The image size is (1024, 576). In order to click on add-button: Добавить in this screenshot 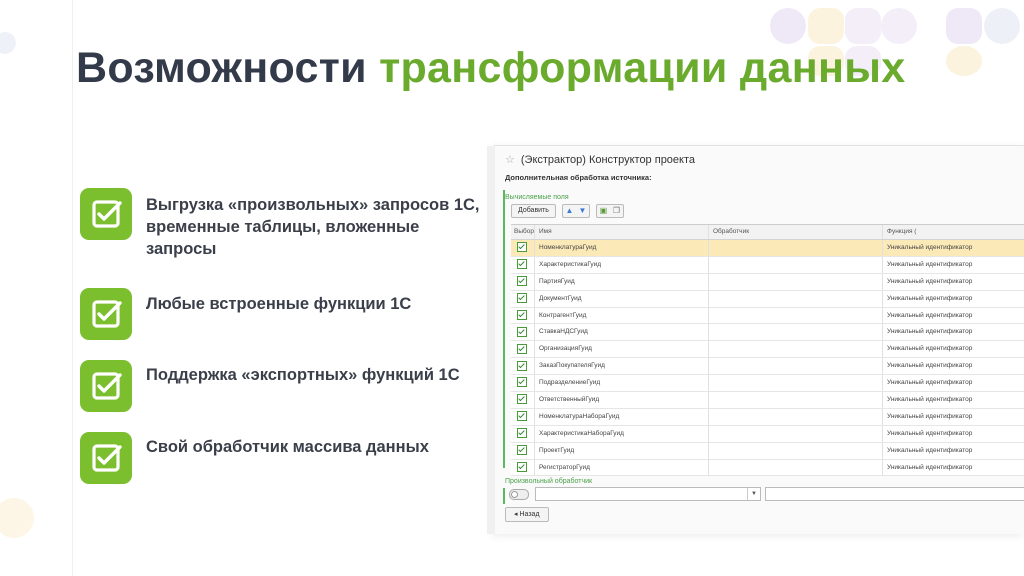, I will do `click(533, 211)`.